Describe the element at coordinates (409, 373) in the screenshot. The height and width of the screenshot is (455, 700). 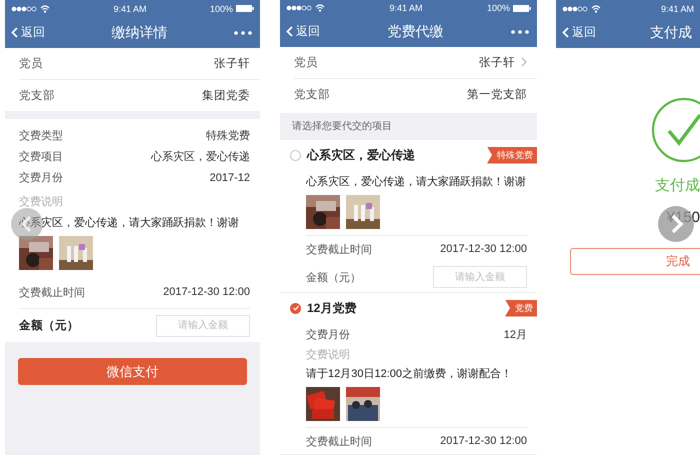
I see `note-text: 请于12月30日12:00之前缴费，谢谢配合！` at that location.